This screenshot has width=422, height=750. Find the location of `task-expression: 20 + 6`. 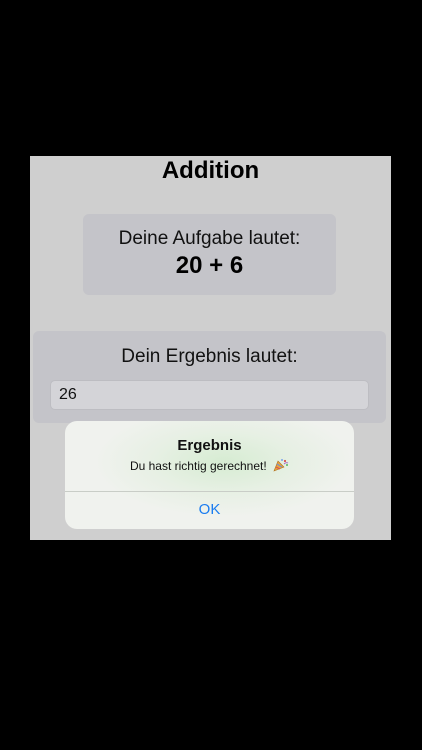

task-expression: 20 + 6 is located at coordinates (209, 265).